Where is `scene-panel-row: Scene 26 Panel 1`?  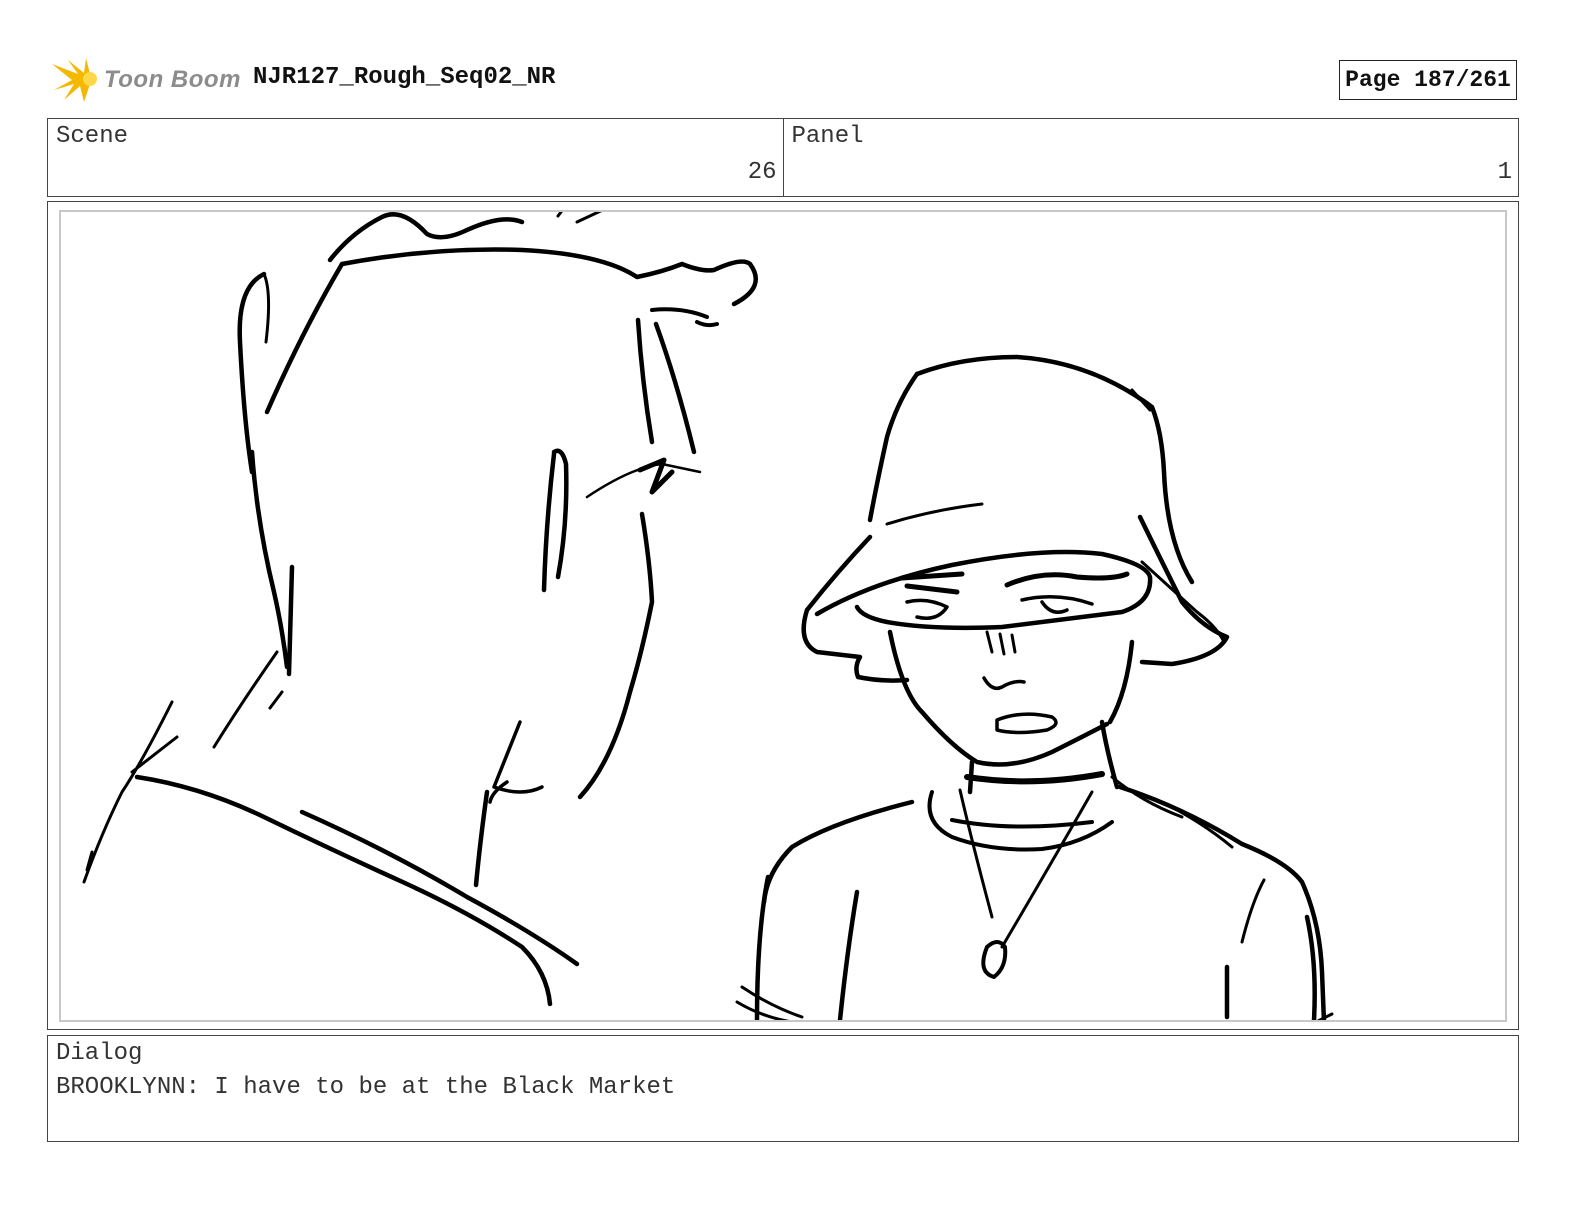 scene-panel-row: Scene 26 Panel 1 is located at coordinates (783, 157).